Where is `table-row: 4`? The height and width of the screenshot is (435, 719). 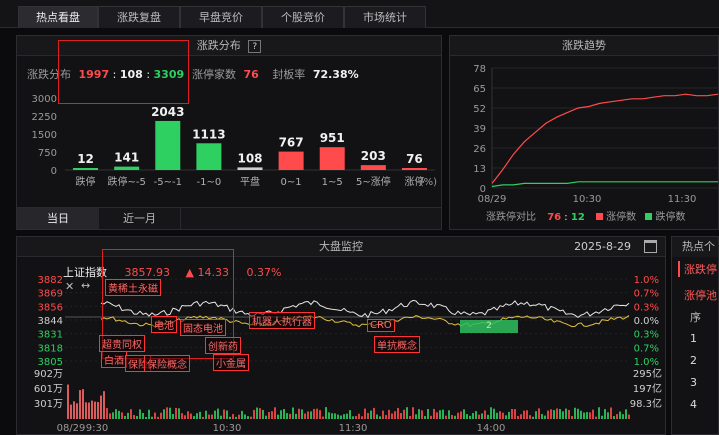
table-row: 4 is located at coordinates (693, 404).